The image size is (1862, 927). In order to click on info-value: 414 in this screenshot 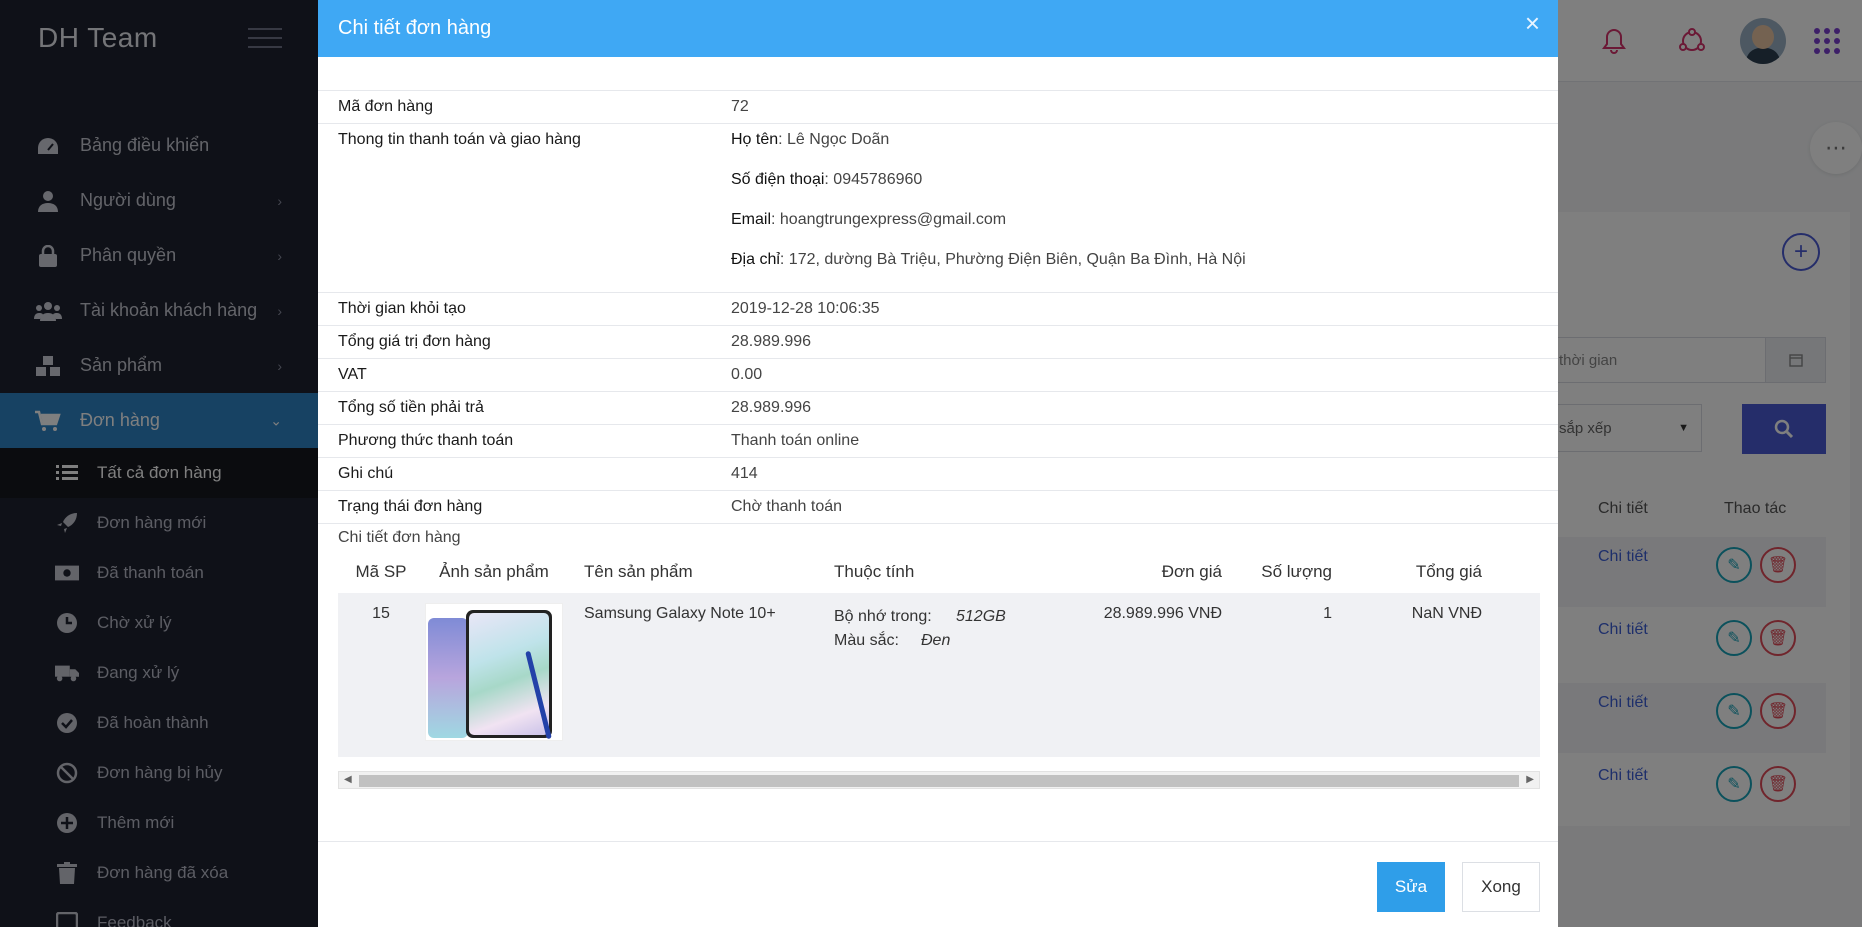, I will do `click(744, 473)`.